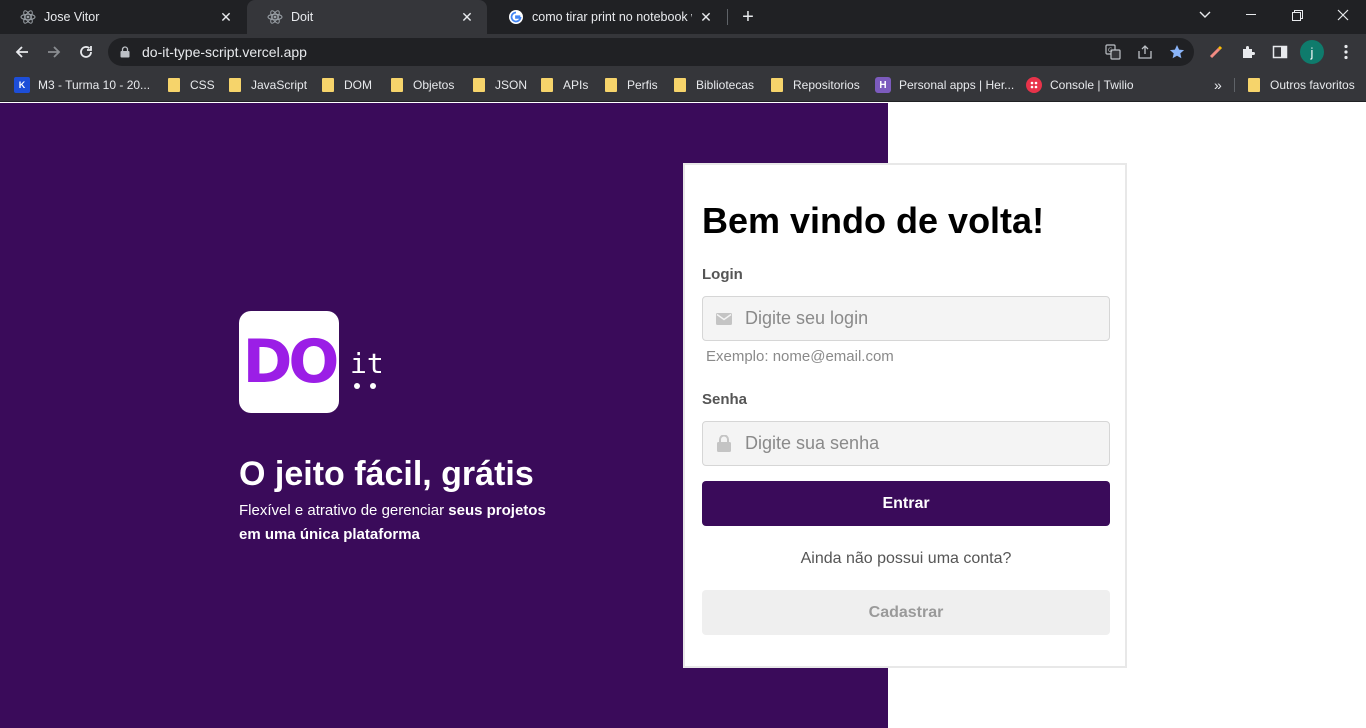 The image size is (1366, 728). I want to click on bookmark-folder: DOM, so click(347, 85).